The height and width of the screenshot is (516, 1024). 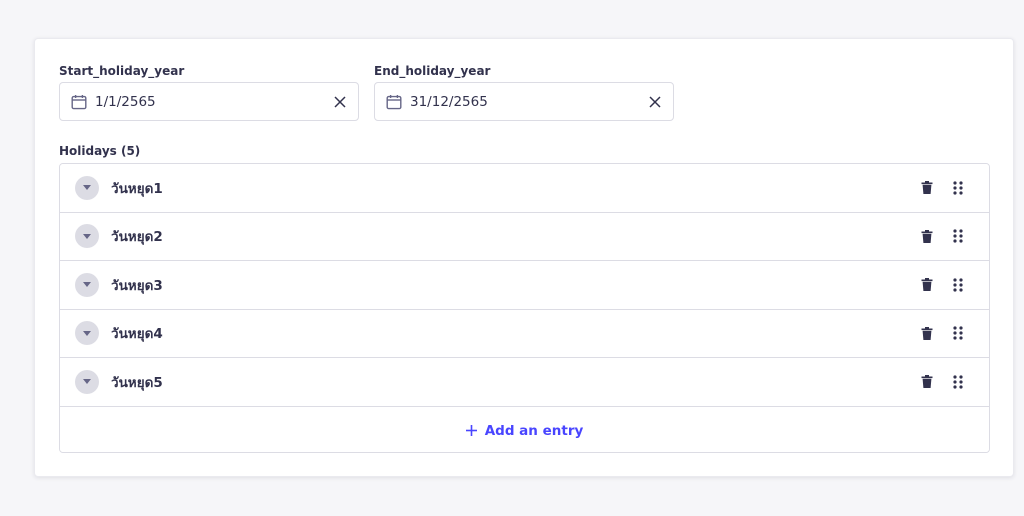 What do you see at coordinates (524, 101) in the screenshot?
I see `end-holiday-year-input: 31/12/2565` at bounding box center [524, 101].